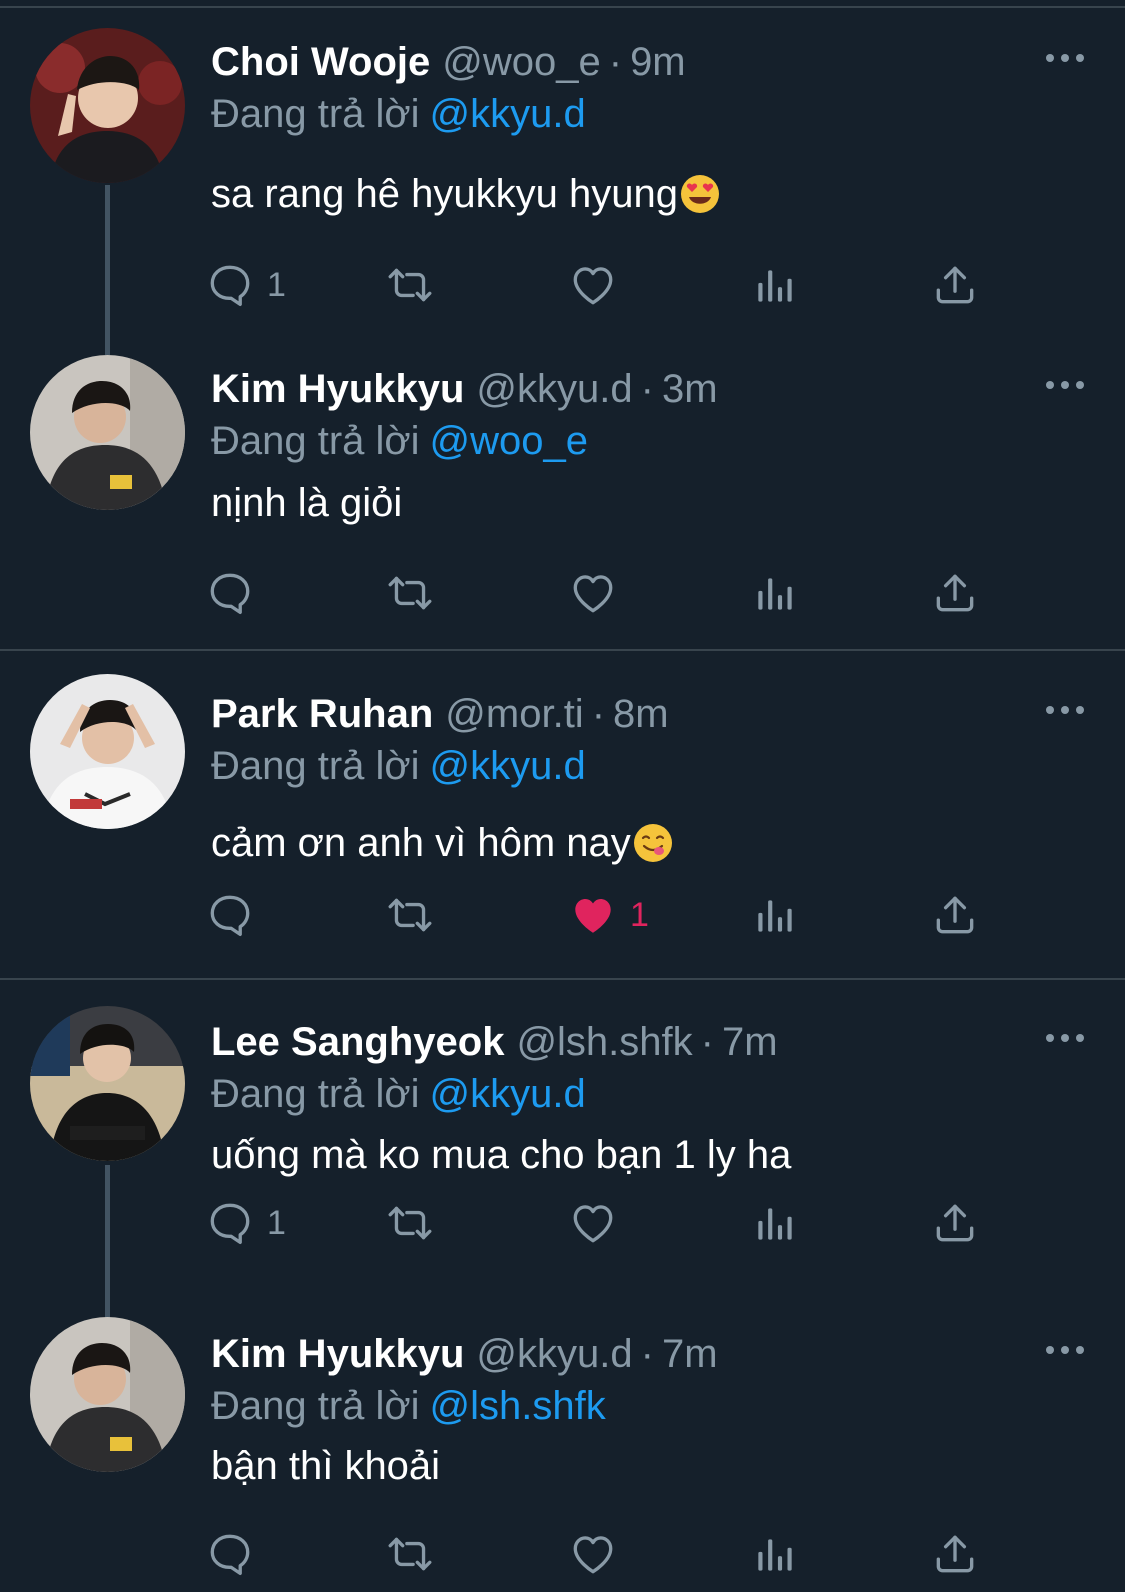  Describe the element at coordinates (421, 843) in the screenshot. I see `tweet-body: cảm ơn anh vì hôm nay` at that location.